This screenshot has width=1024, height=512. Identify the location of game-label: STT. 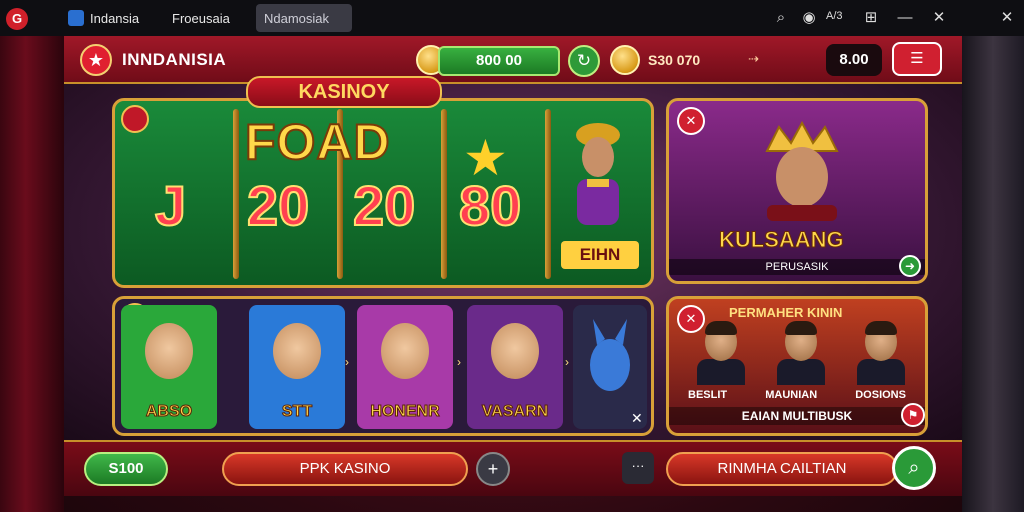
(297, 412).